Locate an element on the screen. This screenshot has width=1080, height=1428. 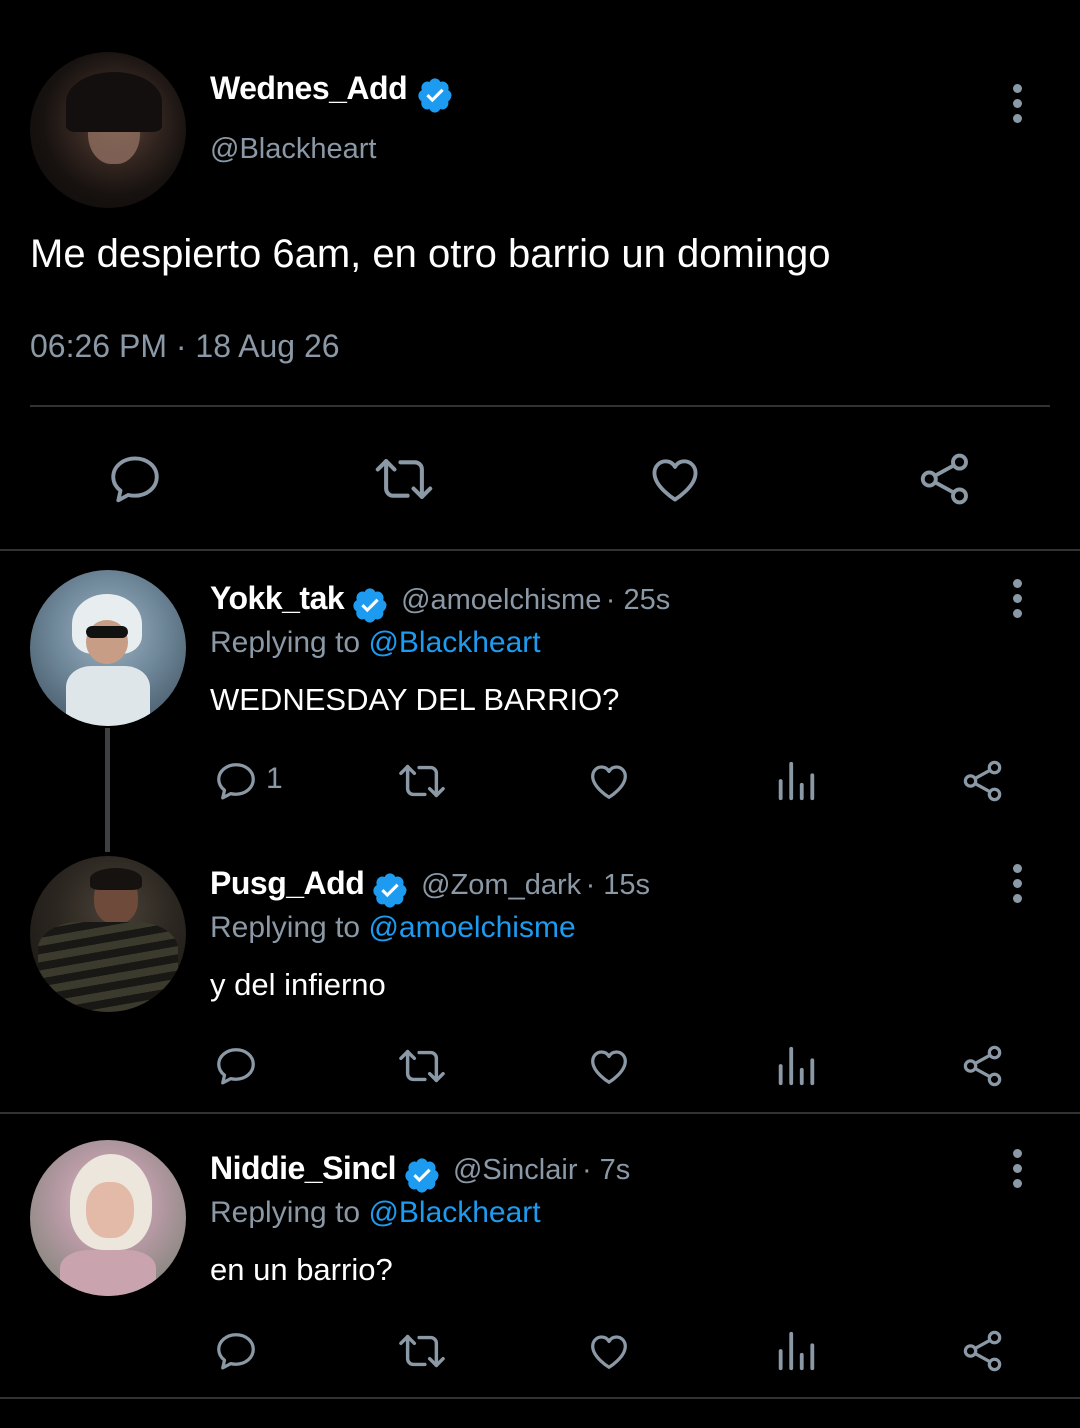
tweet-timestamp: 06:26 PM · 18 Aug 26 is located at coordinates (185, 346).